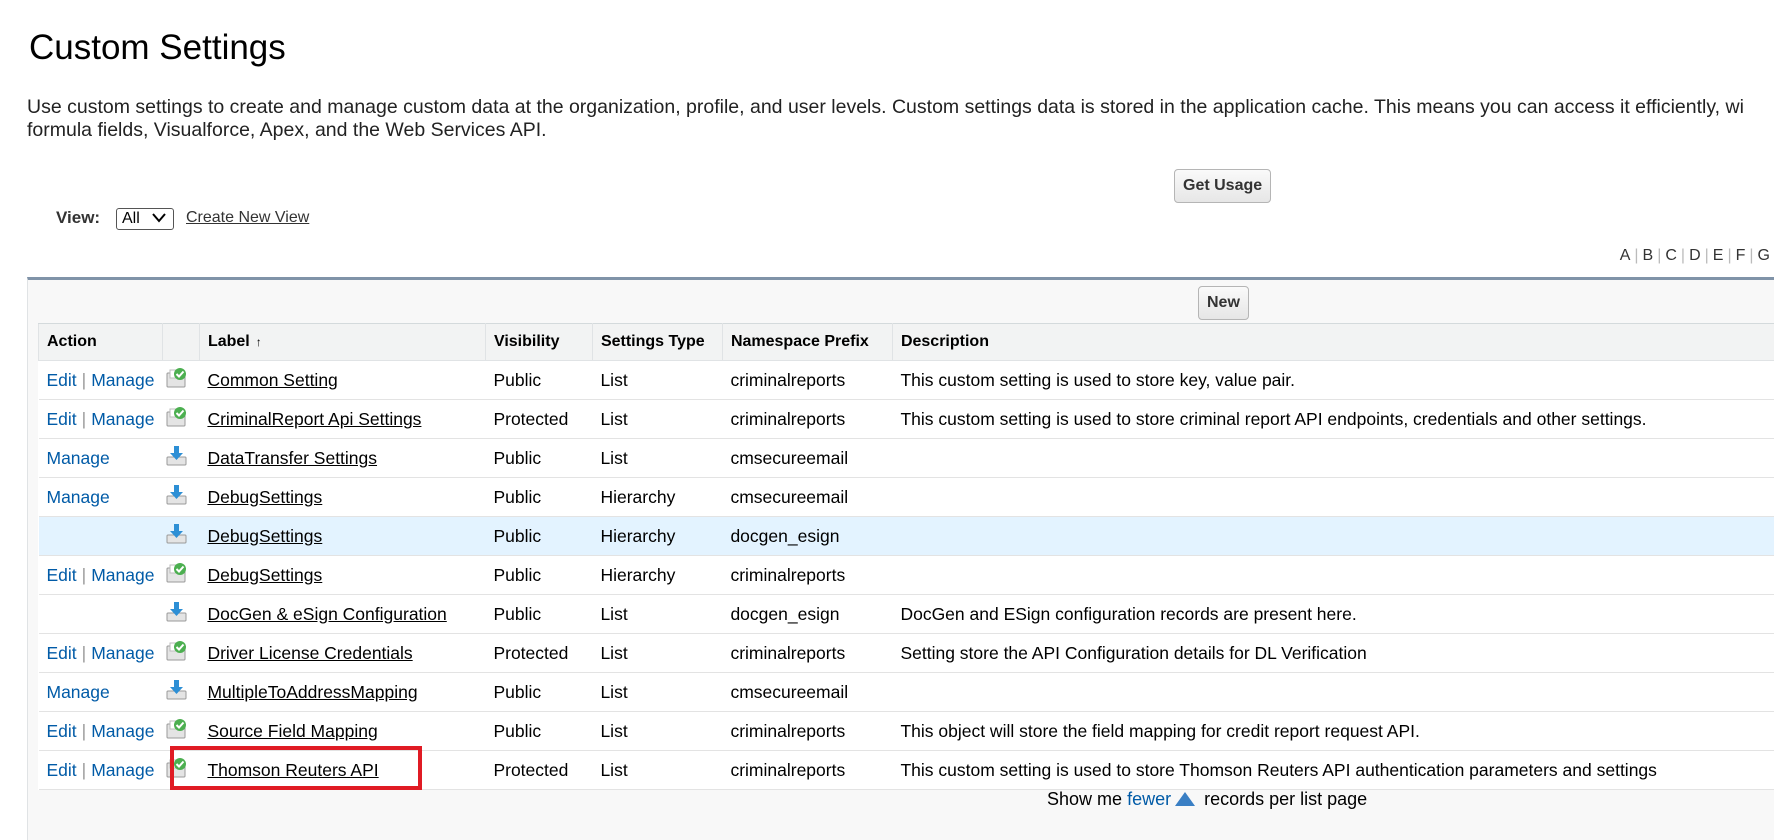  I want to click on alpha-filter-d: D, so click(1695, 256).